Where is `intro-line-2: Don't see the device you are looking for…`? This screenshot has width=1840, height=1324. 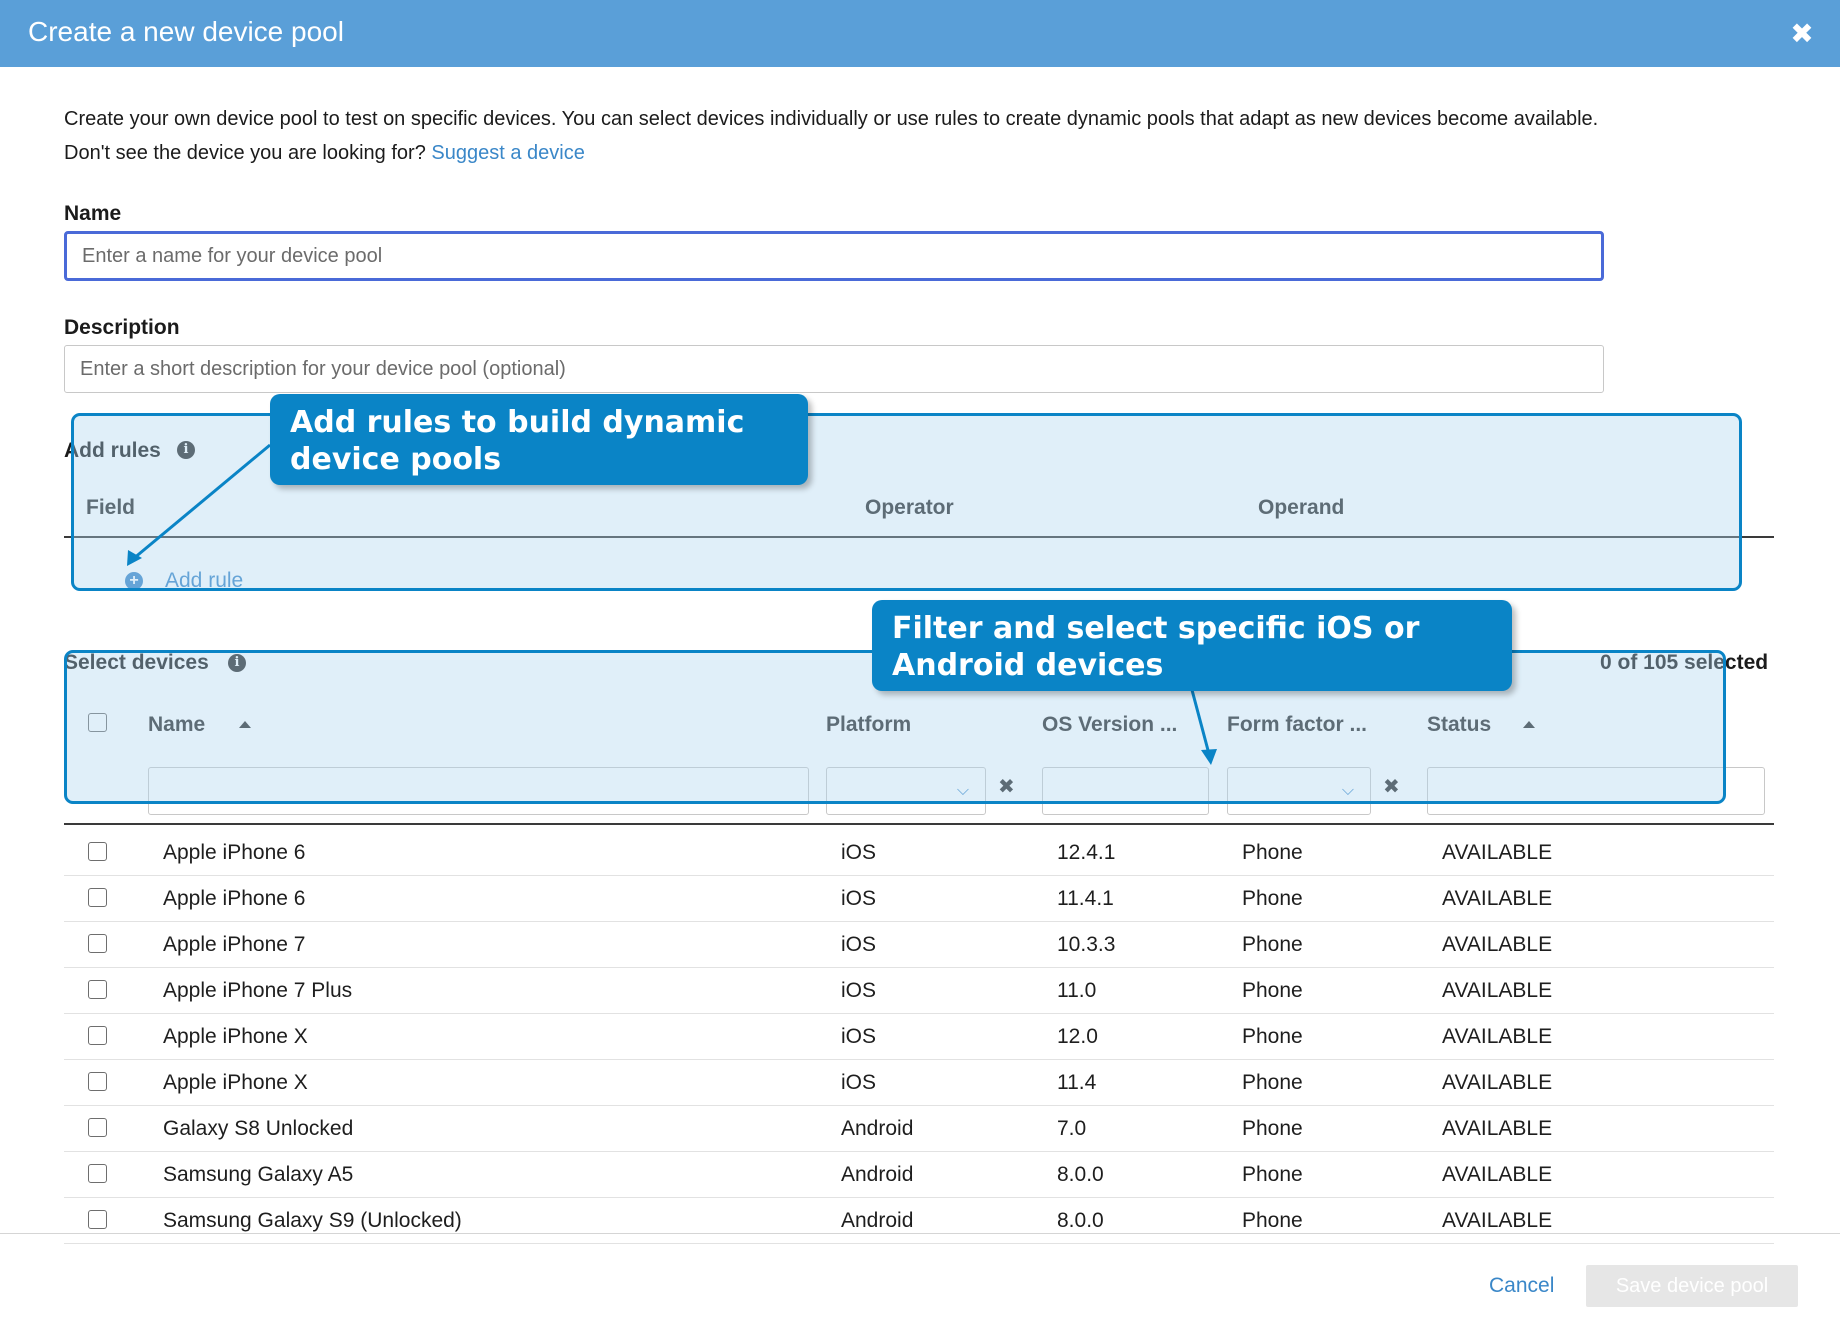 intro-line-2: Don't see the device you are looking for… is located at coordinates (831, 153).